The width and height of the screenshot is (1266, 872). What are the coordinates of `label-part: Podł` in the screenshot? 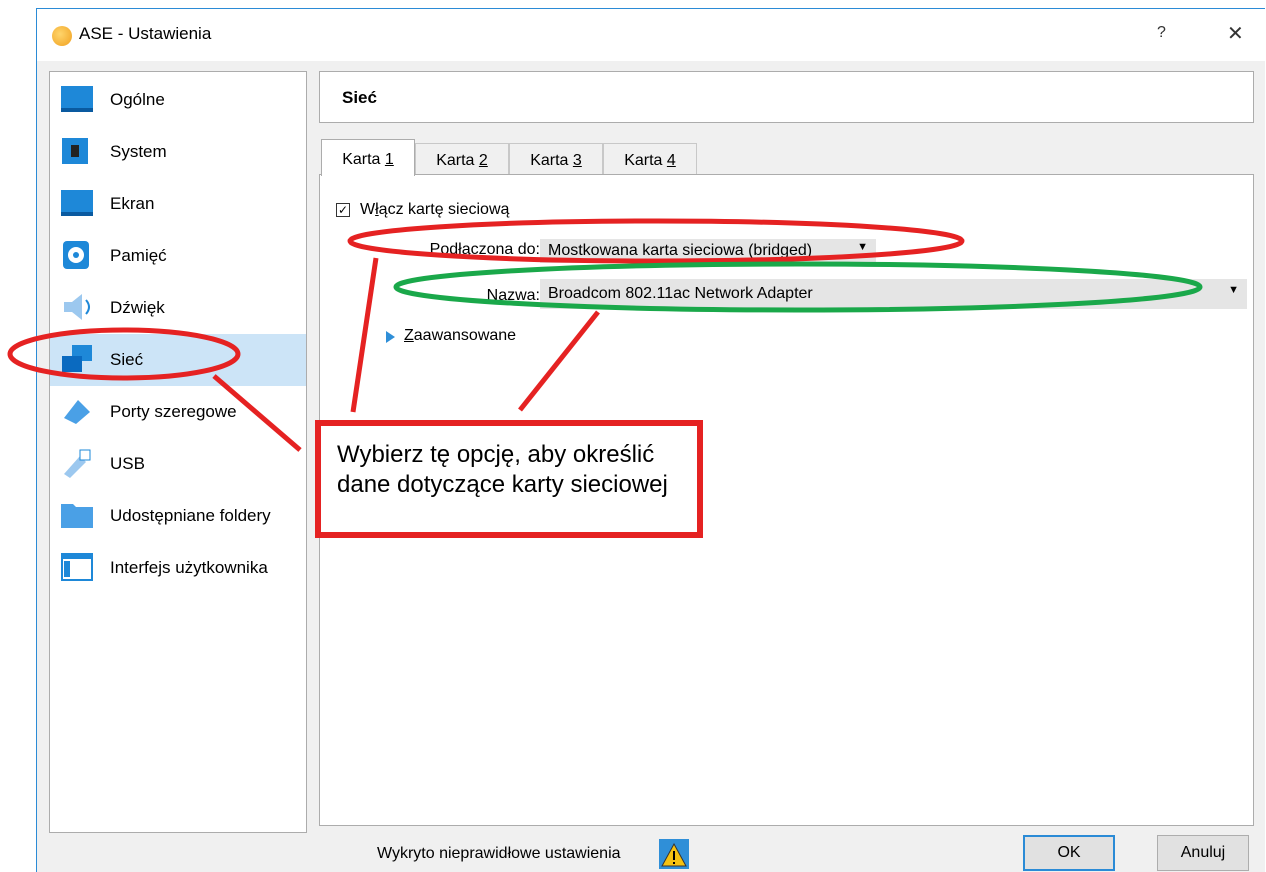 It's located at (445, 249).